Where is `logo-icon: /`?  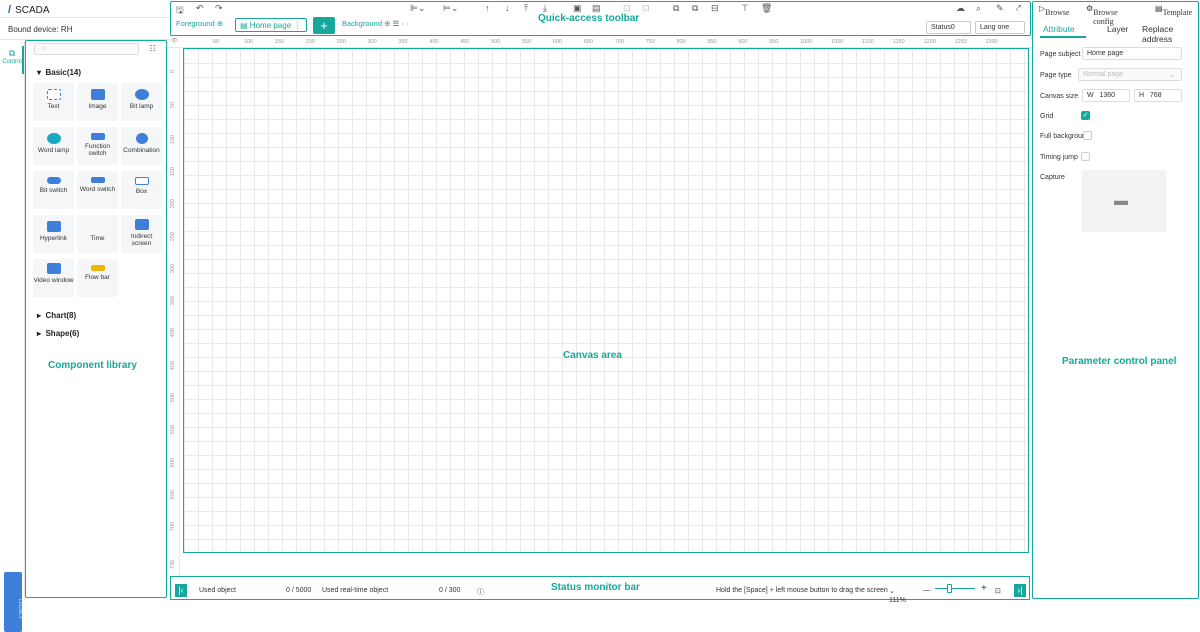 logo-icon: / is located at coordinates (10, 10).